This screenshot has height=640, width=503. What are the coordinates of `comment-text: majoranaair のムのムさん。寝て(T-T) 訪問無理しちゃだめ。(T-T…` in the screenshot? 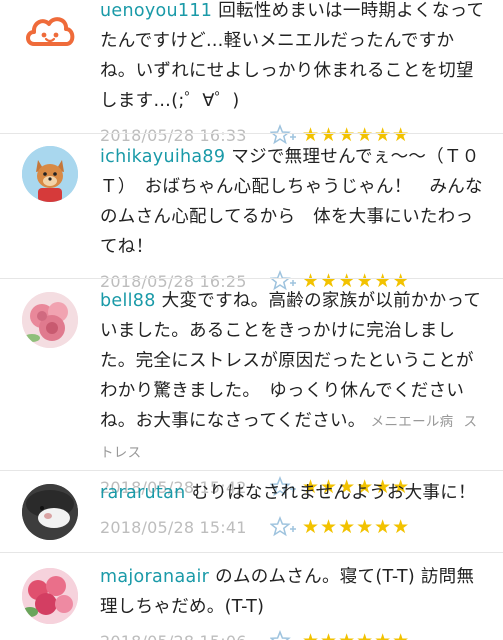 It's located at (287, 592).